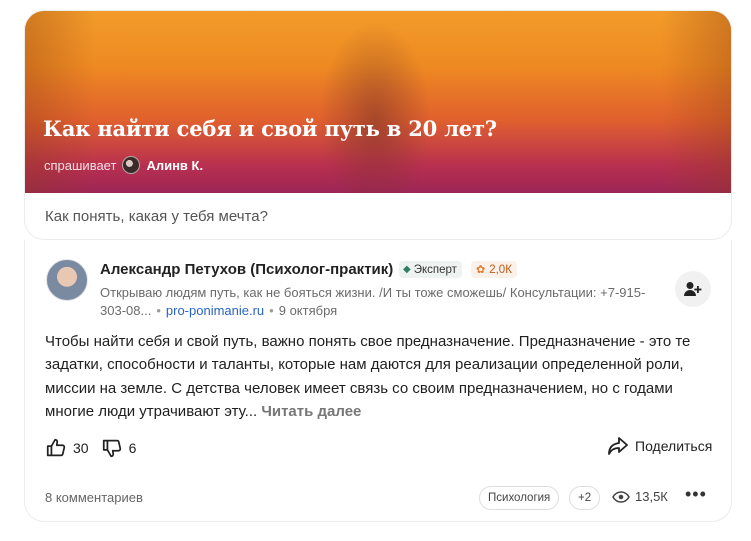 The image size is (751, 541). What do you see at coordinates (96, 448) in the screenshot?
I see `reaction-bar: 30 6` at bounding box center [96, 448].